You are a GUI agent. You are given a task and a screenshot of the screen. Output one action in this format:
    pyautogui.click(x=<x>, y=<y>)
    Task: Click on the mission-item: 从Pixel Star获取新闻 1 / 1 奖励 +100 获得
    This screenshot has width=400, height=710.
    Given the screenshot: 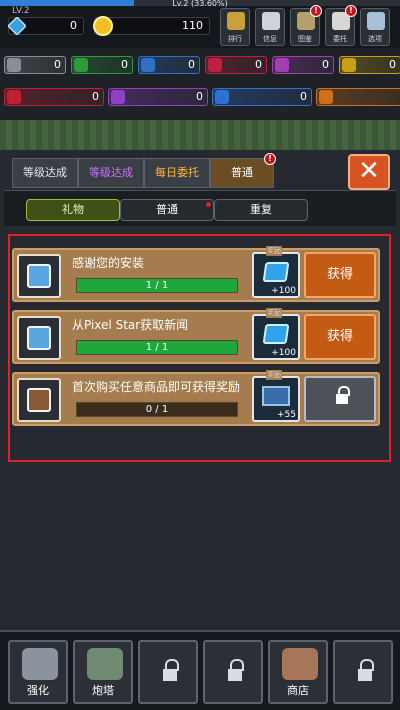 What is the action you would take?
    pyautogui.click(x=196, y=336)
    